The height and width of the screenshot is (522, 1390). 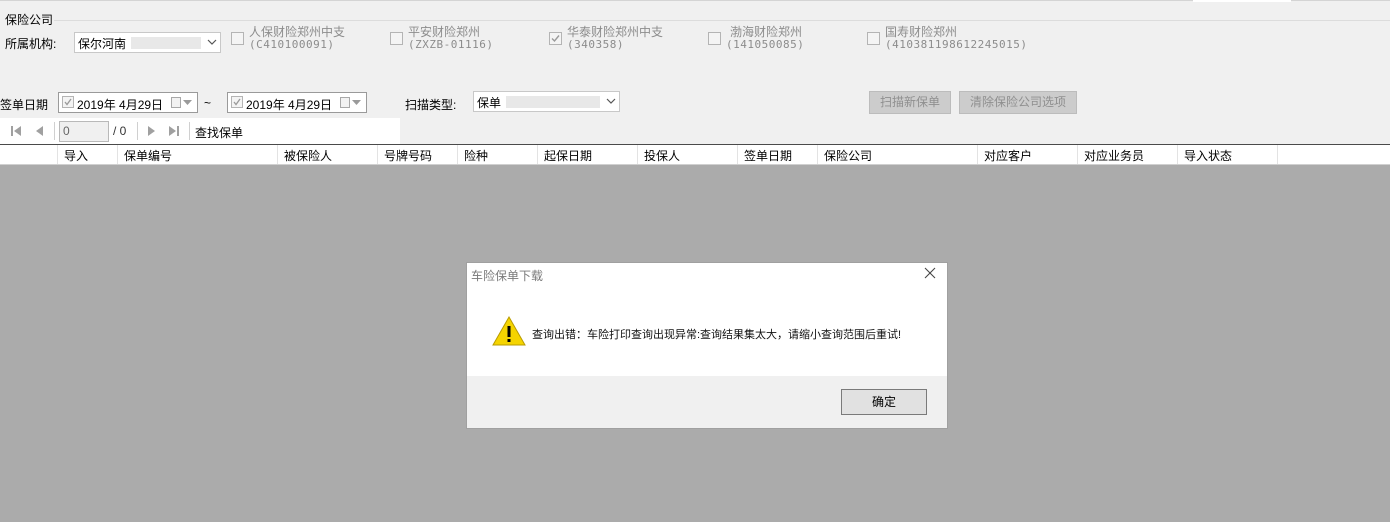 I want to click on column-header-import-status: 导入状态, so click(x=1208, y=155).